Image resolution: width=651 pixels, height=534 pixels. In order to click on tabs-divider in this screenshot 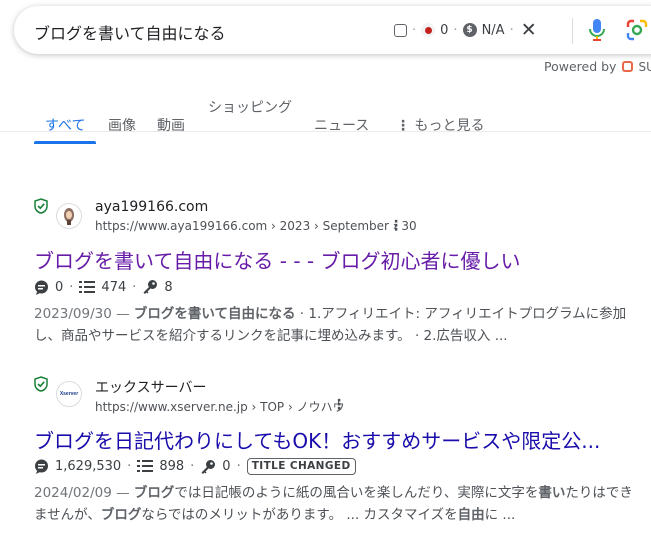, I will do `click(325, 131)`.